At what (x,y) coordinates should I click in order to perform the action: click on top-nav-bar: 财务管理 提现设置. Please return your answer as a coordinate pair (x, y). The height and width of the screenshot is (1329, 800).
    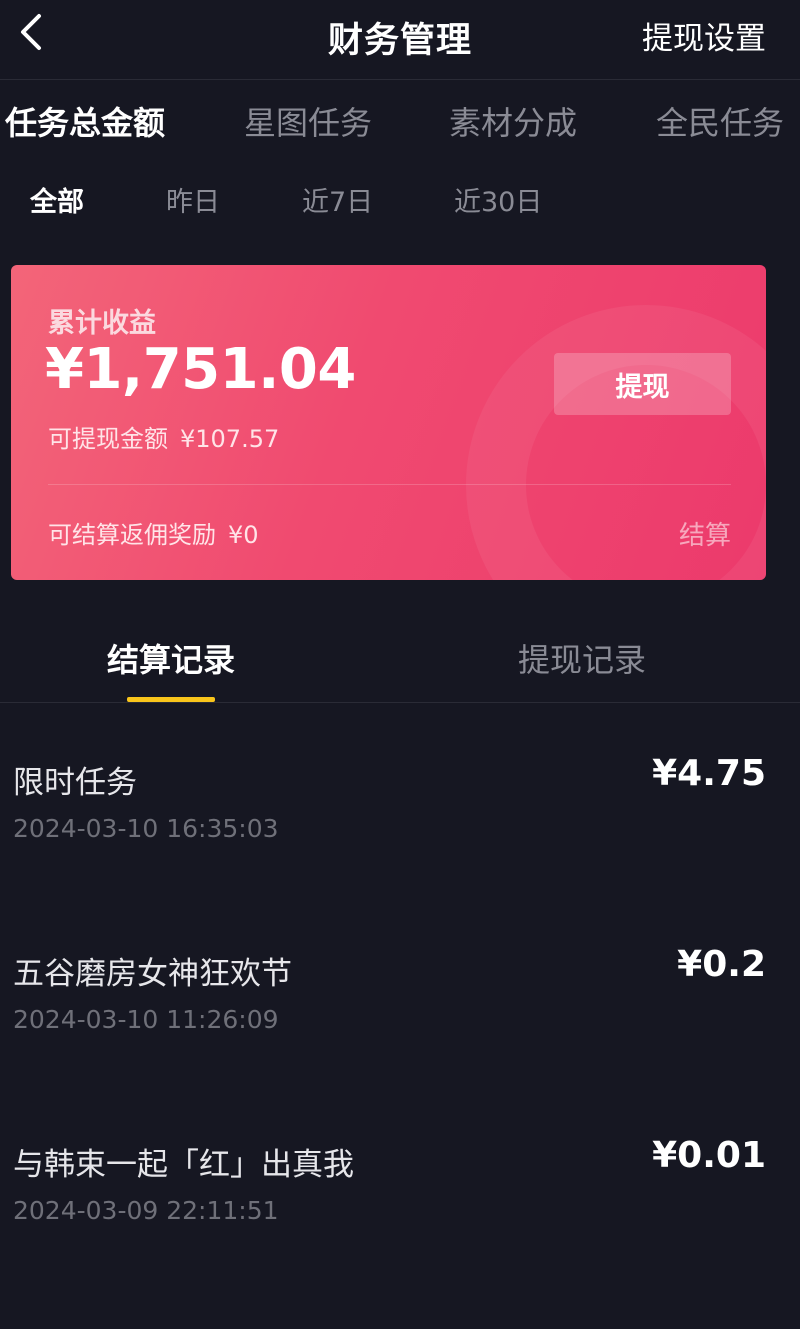
    Looking at the image, I should click on (400, 40).